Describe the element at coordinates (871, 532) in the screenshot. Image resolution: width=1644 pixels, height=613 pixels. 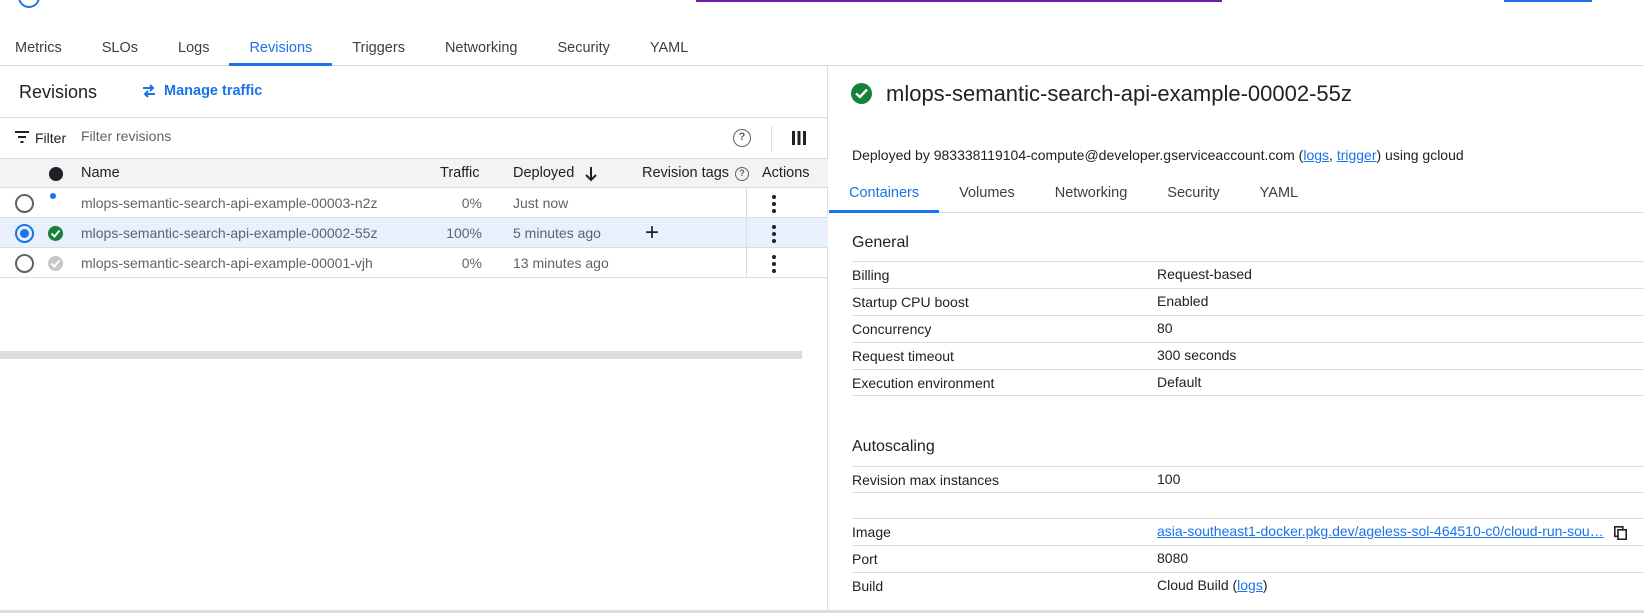
I see `image-key: Image` at that location.